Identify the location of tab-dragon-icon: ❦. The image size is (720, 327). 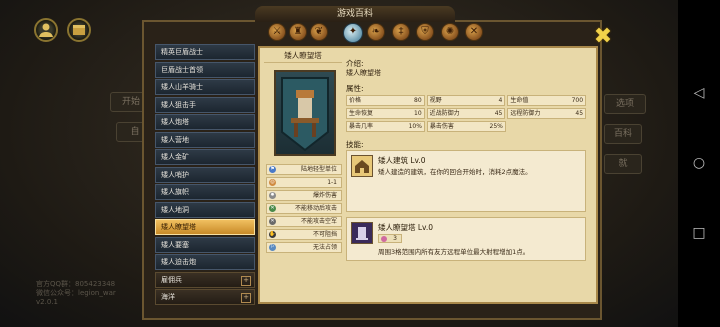
(319, 32).